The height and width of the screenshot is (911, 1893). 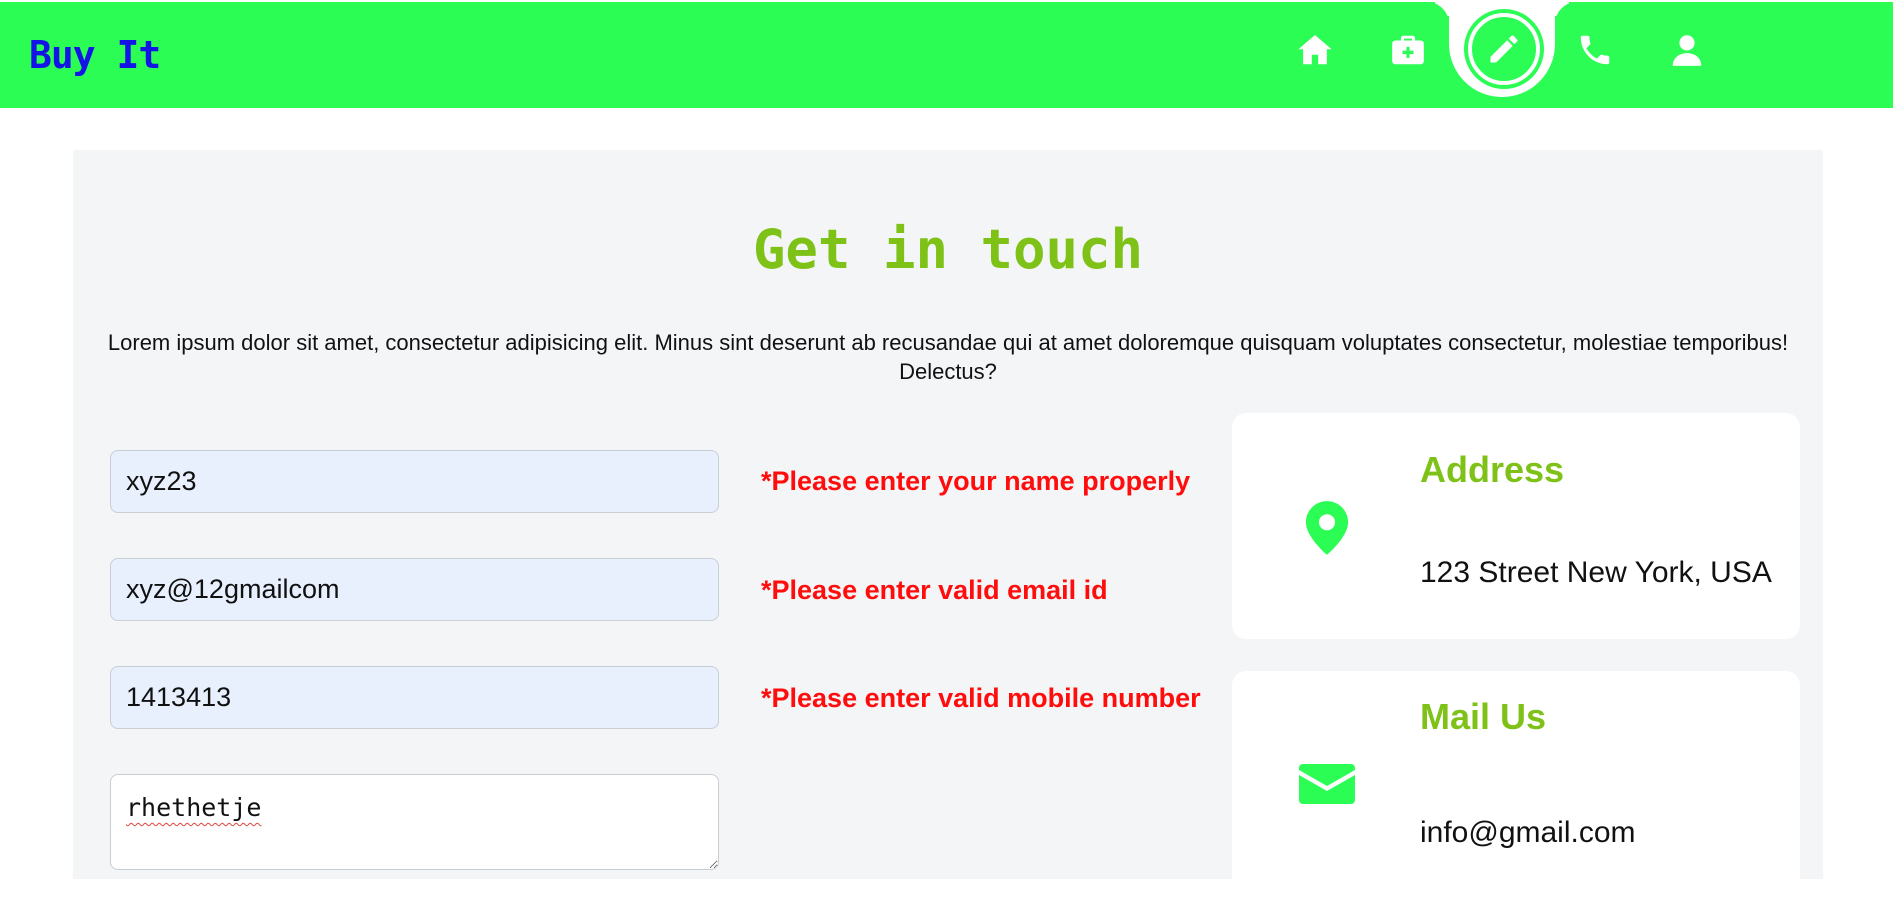 What do you see at coordinates (1528, 833) in the screenshot?
I see `mail-text: info@gmail.com` at bounding box center [1528, 833].